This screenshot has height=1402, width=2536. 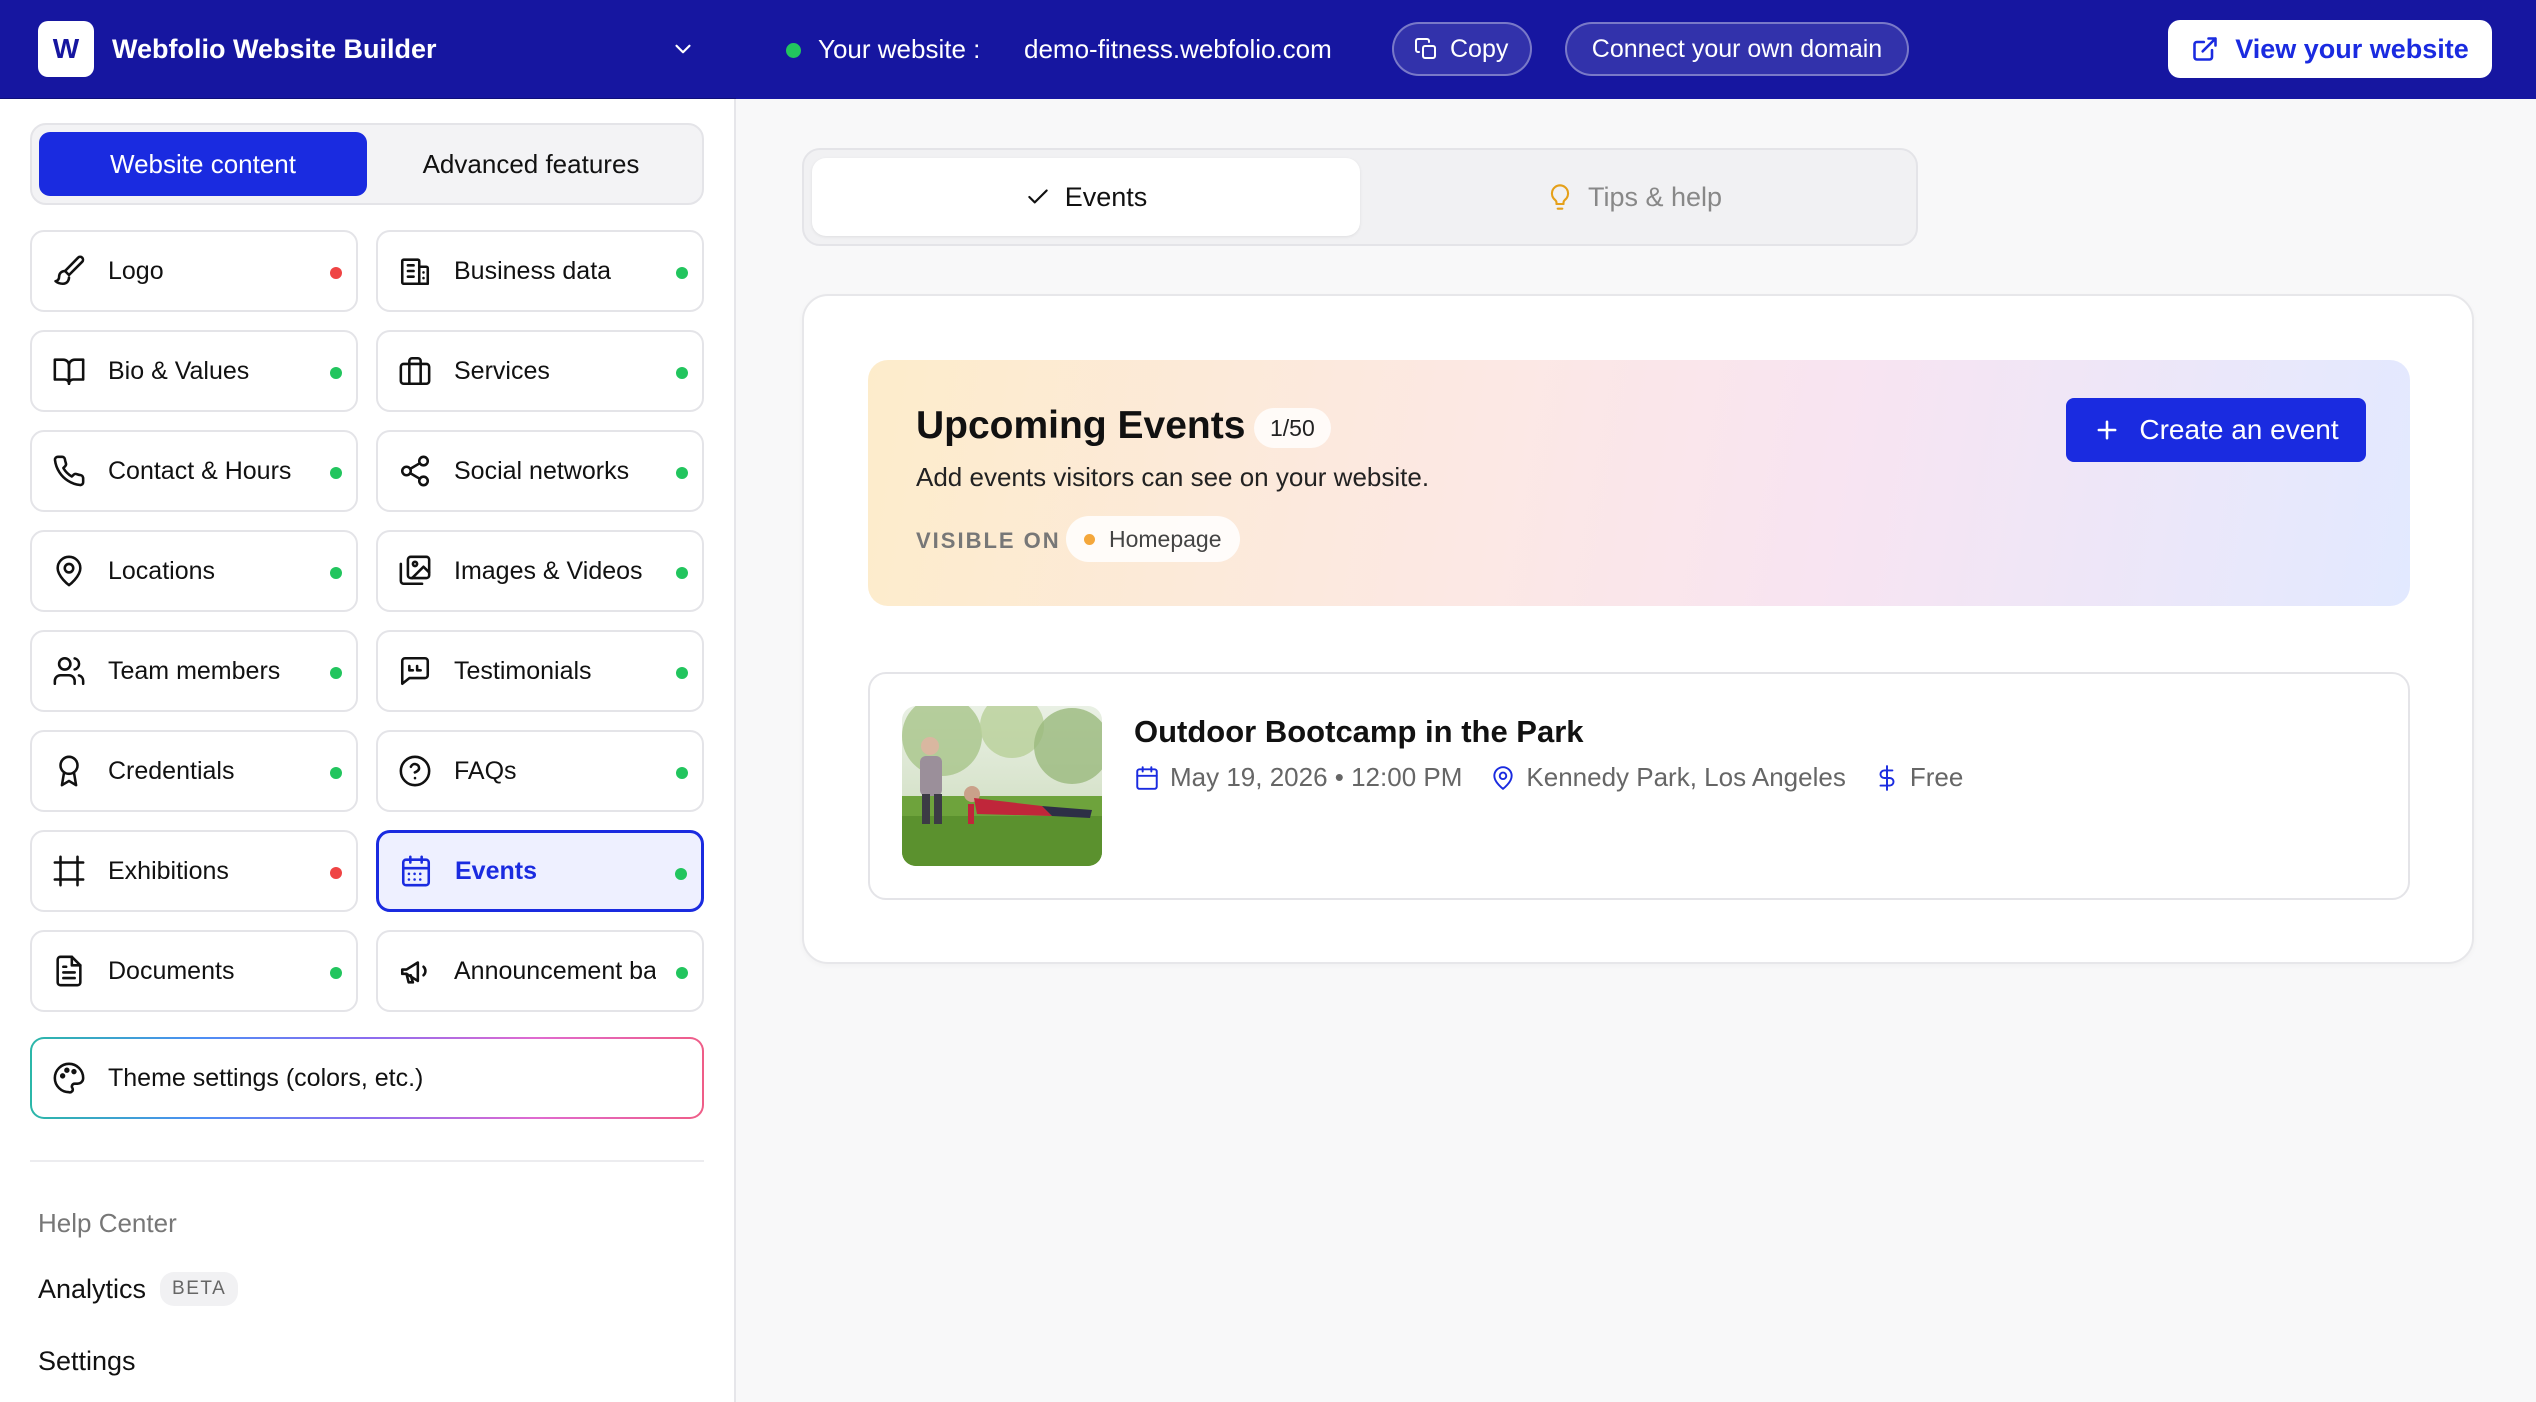 I want to click on tab-advanced-features: Advanced features, so click(x=531, y=164).